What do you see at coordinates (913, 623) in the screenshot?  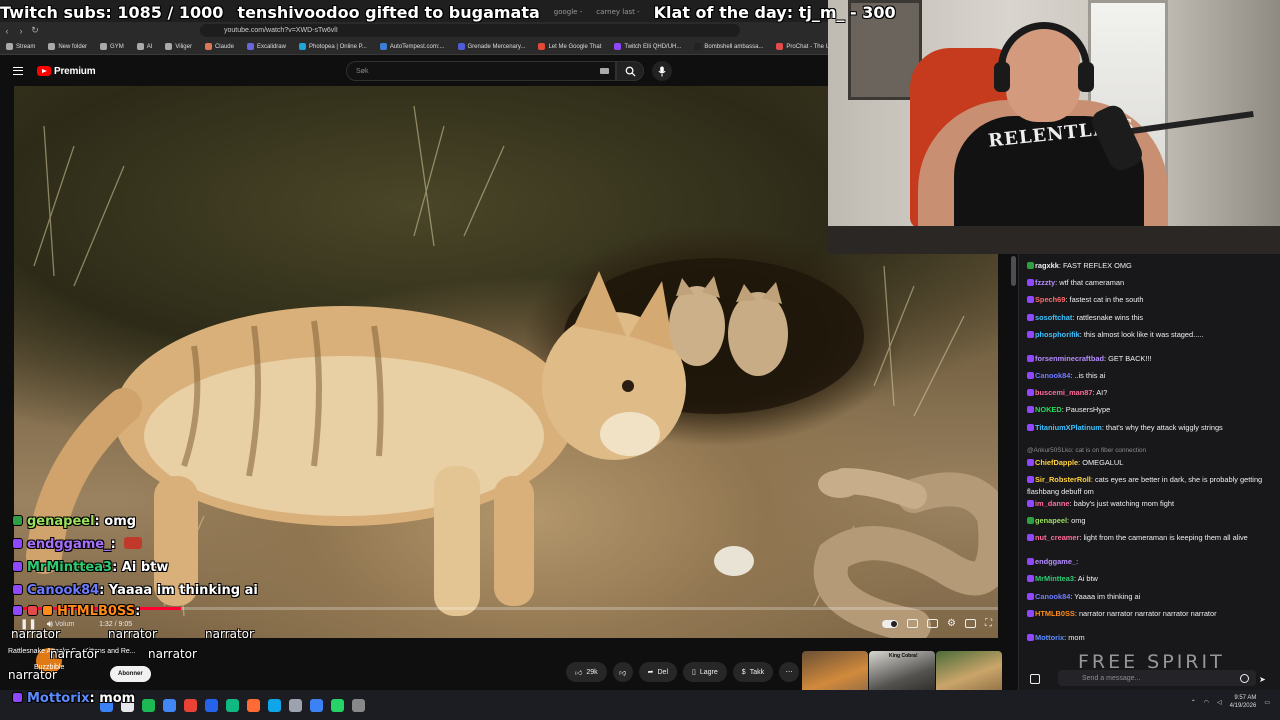 I see `subtitles-icon` at bounding box center [913, 623].